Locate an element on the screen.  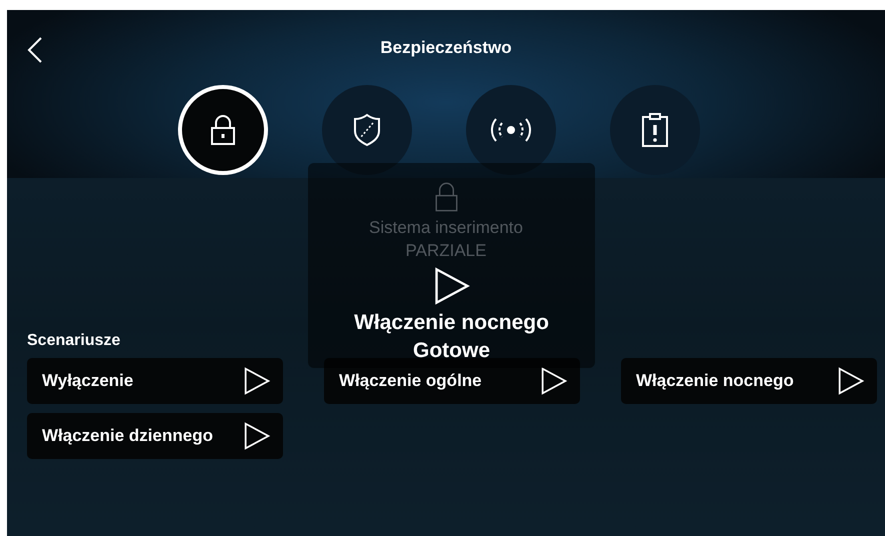
status-text: PARZIALE is located at coordinates (446, 251).